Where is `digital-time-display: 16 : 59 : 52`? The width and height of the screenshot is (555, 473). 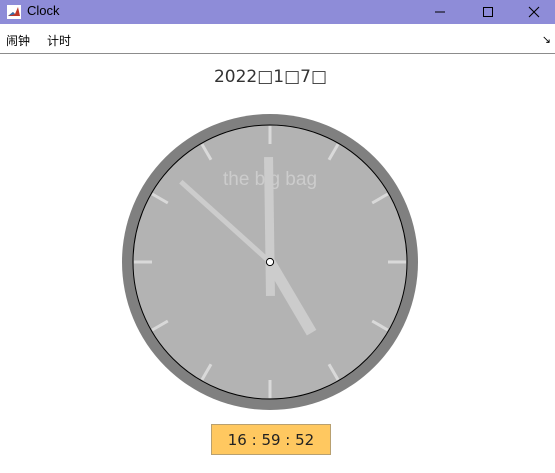 digital-time-display: 16 : 59 : 52 is located at coordinates (271, 439).